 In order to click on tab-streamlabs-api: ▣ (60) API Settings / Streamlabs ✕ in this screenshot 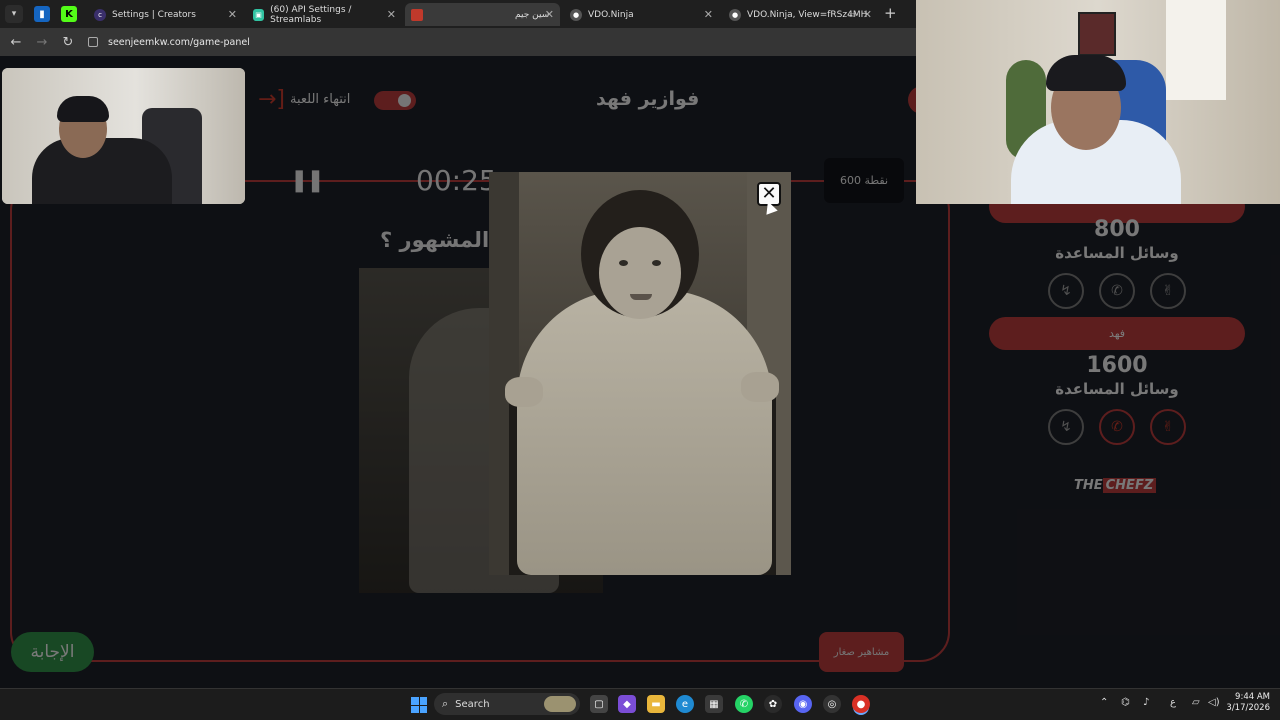, I will do `click(324, 14)`.